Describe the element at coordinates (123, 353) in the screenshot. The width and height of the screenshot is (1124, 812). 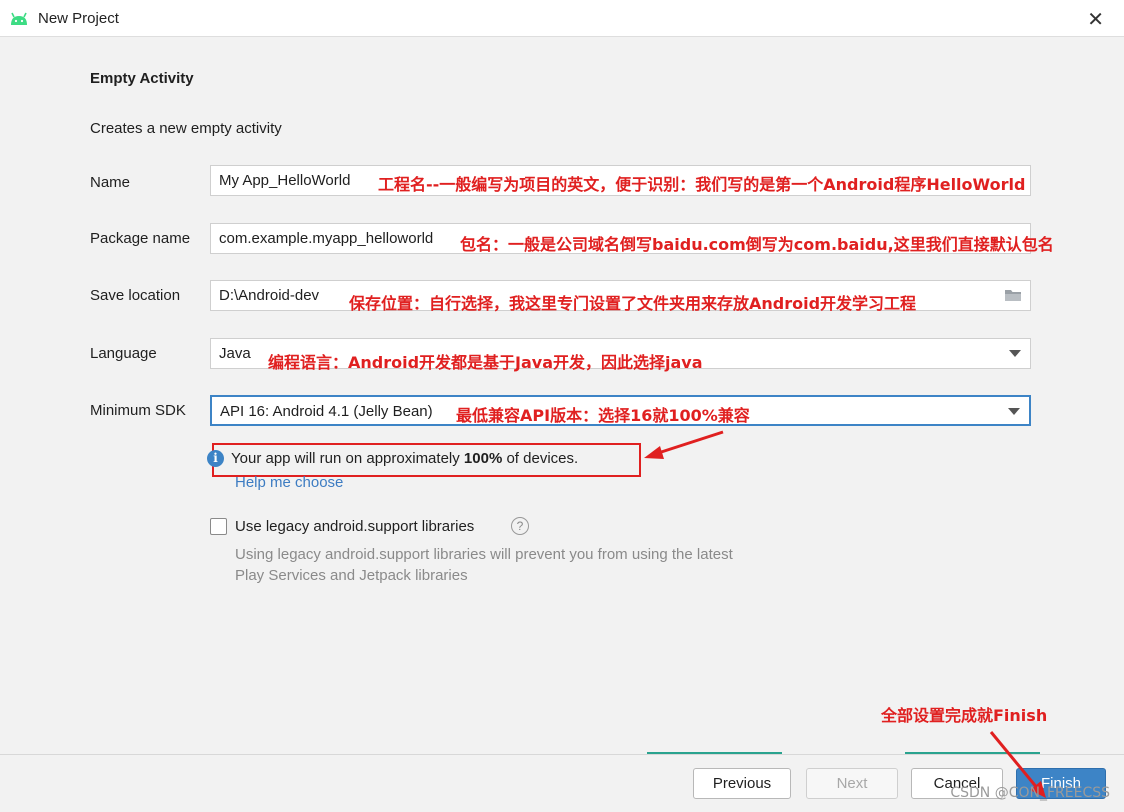
I see `language-label: Language` at that location.